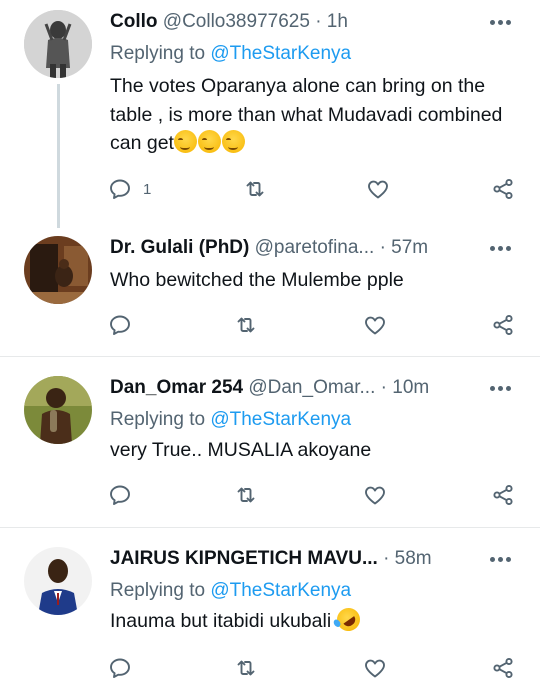  What do you see at coordinates (331, 21) in the screenshot?
I see `timestamp: · 1h` at bounding box center [331, 21].